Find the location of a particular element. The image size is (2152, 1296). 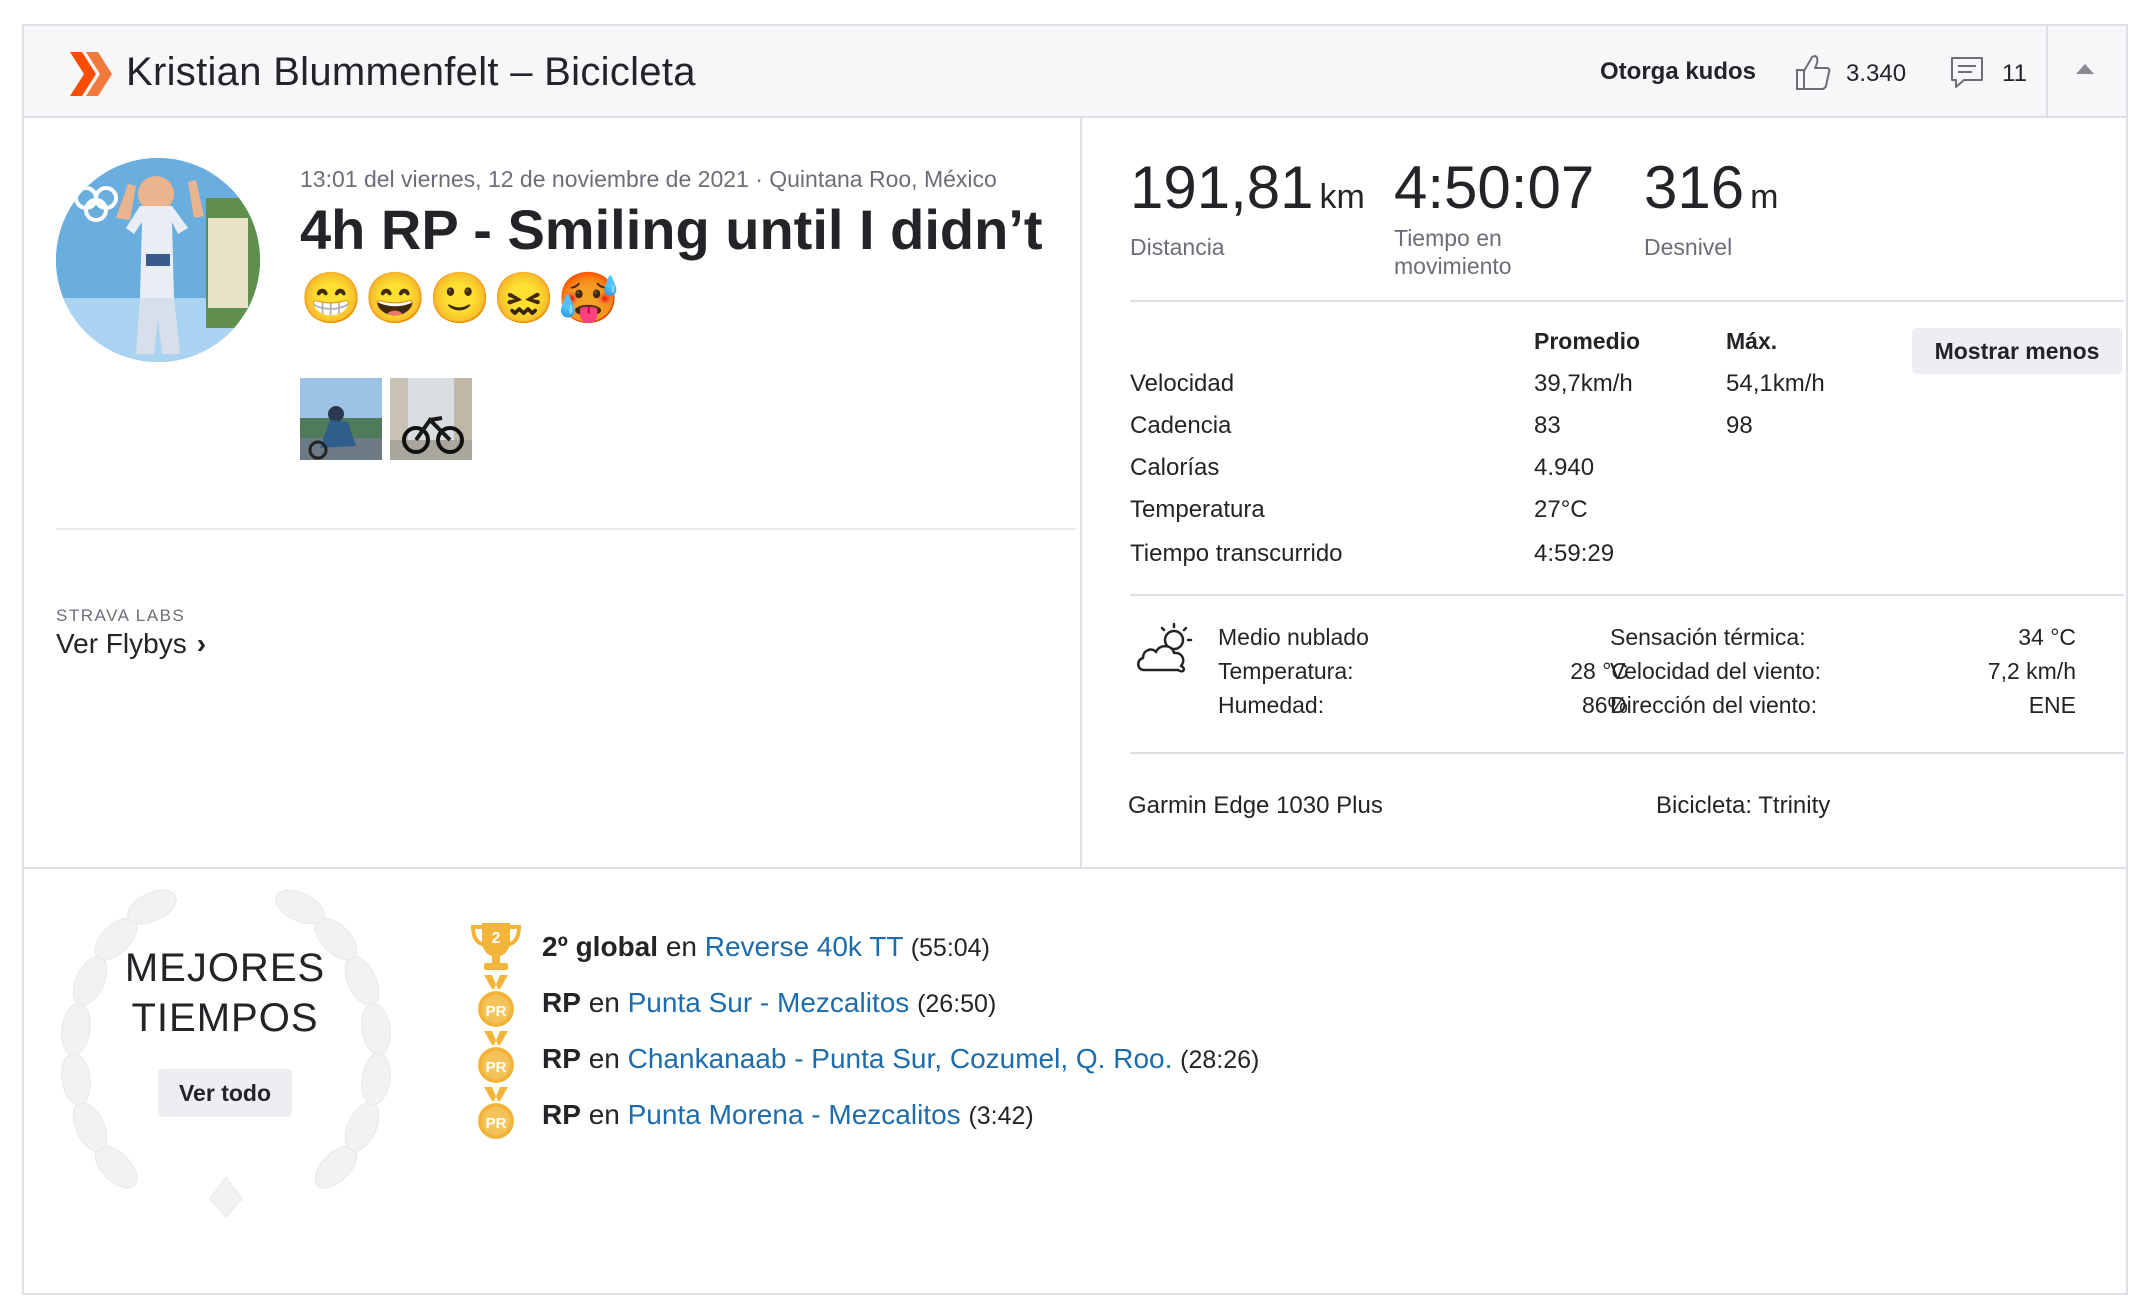

stat-avg-value: 27°C is located at coordinates (1561, 509).